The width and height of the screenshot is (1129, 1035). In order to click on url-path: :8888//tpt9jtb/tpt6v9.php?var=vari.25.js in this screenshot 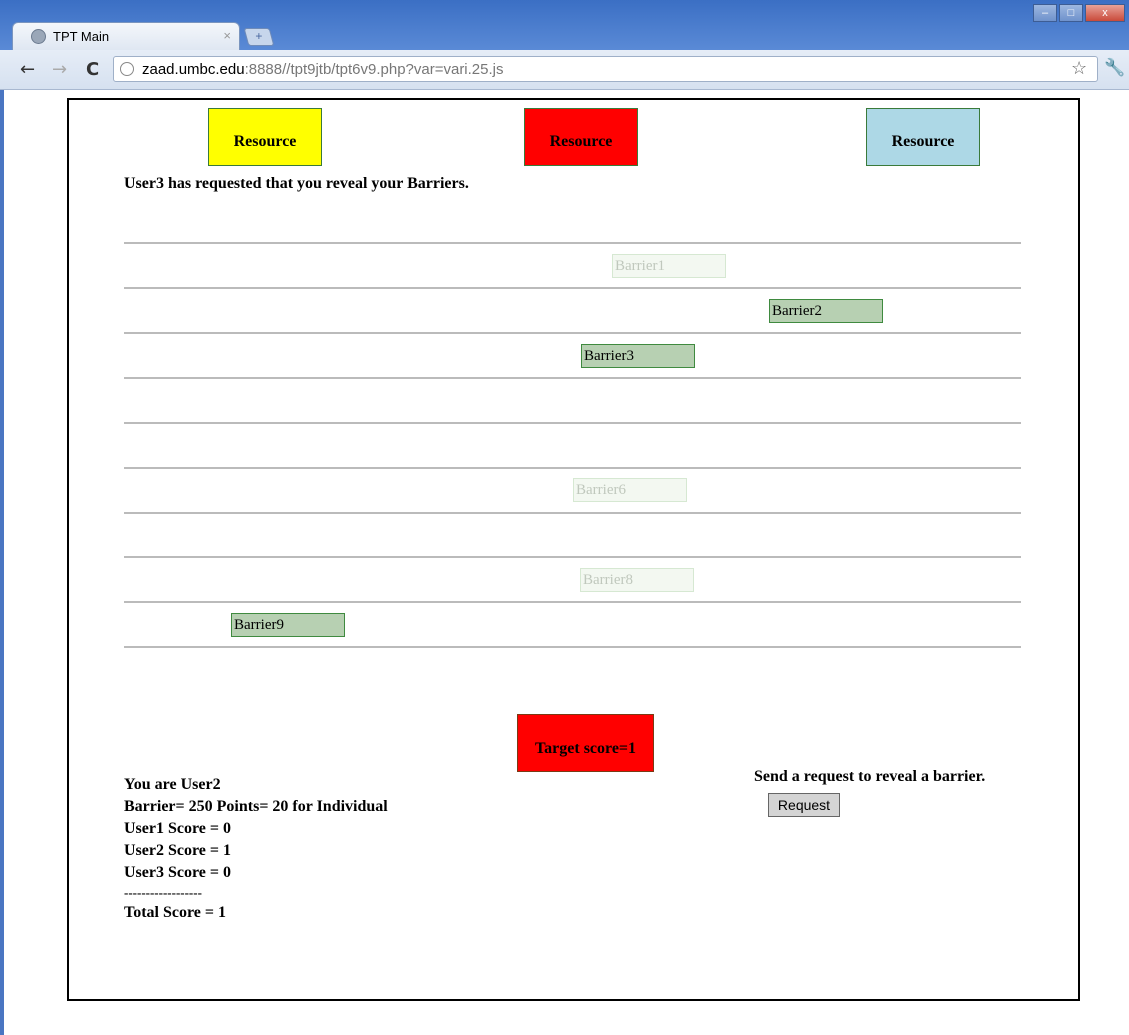, I will do `click(374, 69)`.